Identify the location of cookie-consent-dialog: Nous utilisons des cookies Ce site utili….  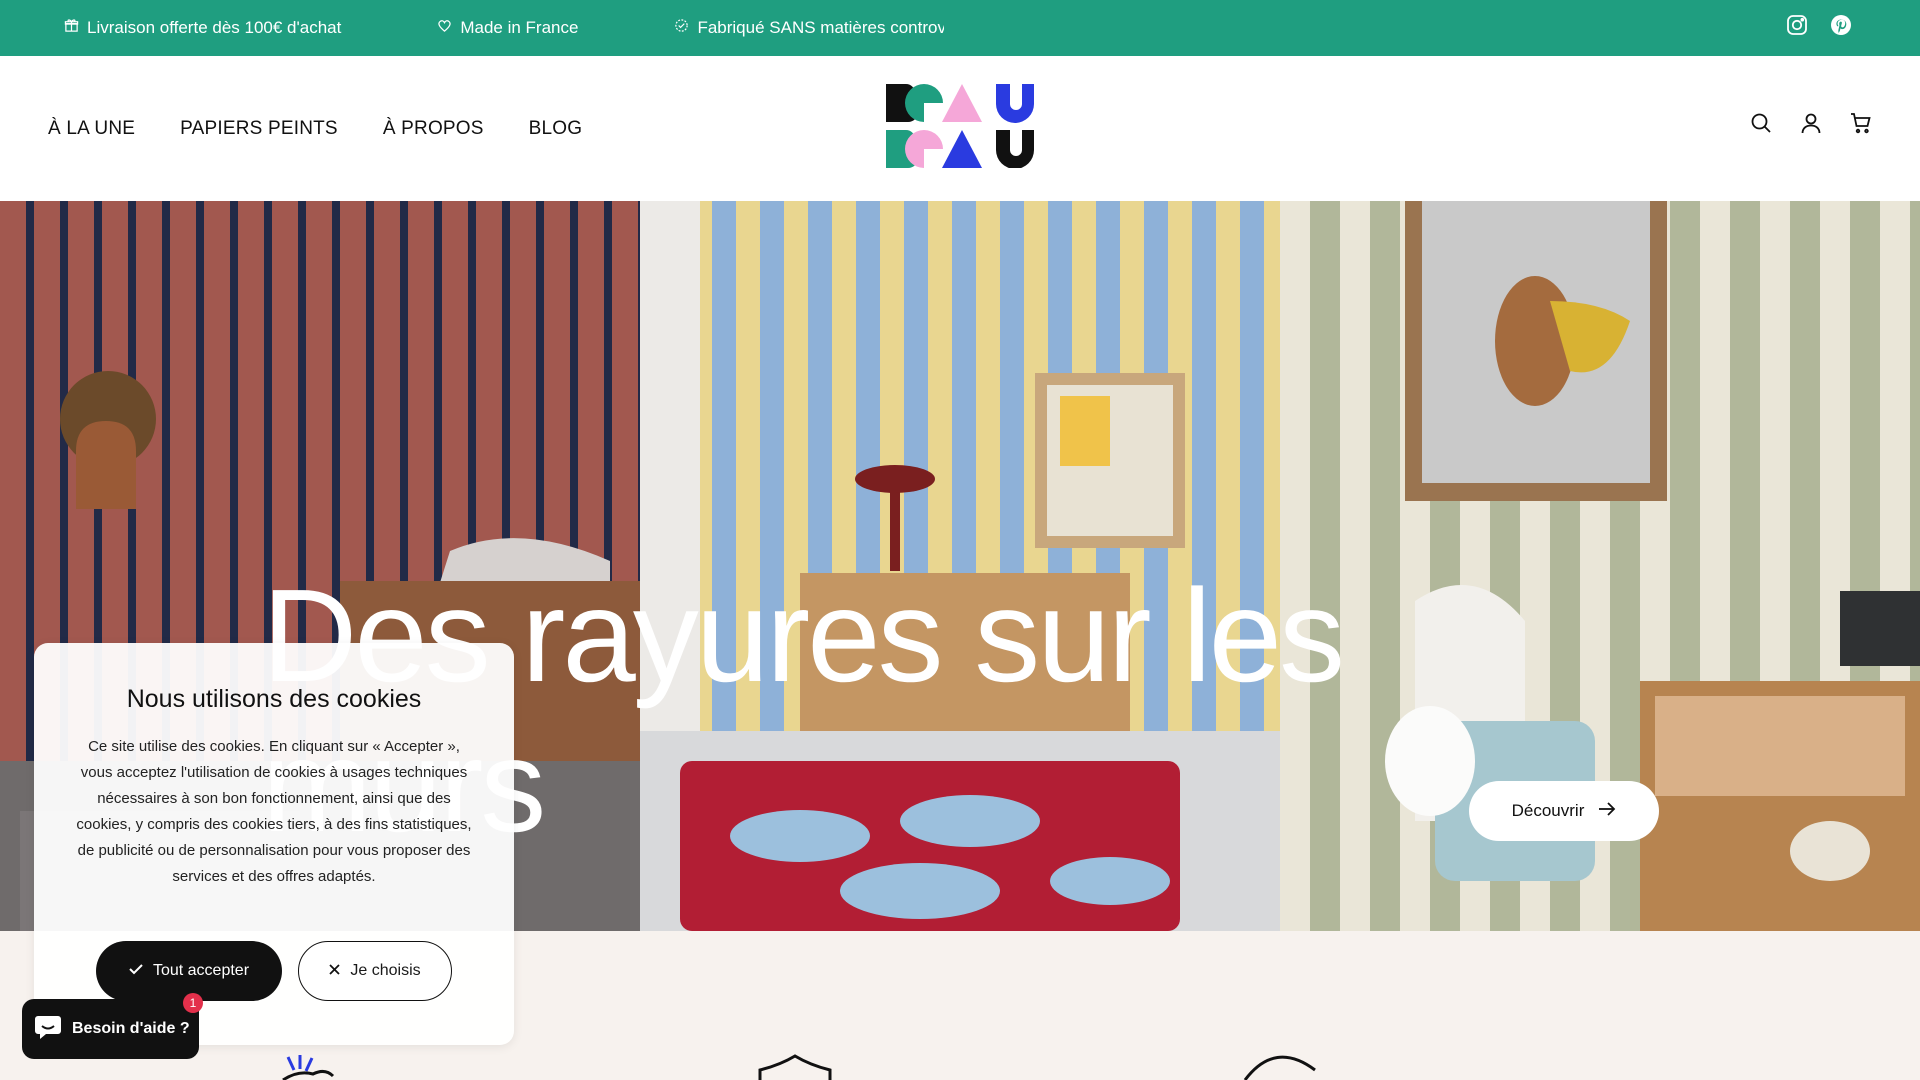
(274, 844).